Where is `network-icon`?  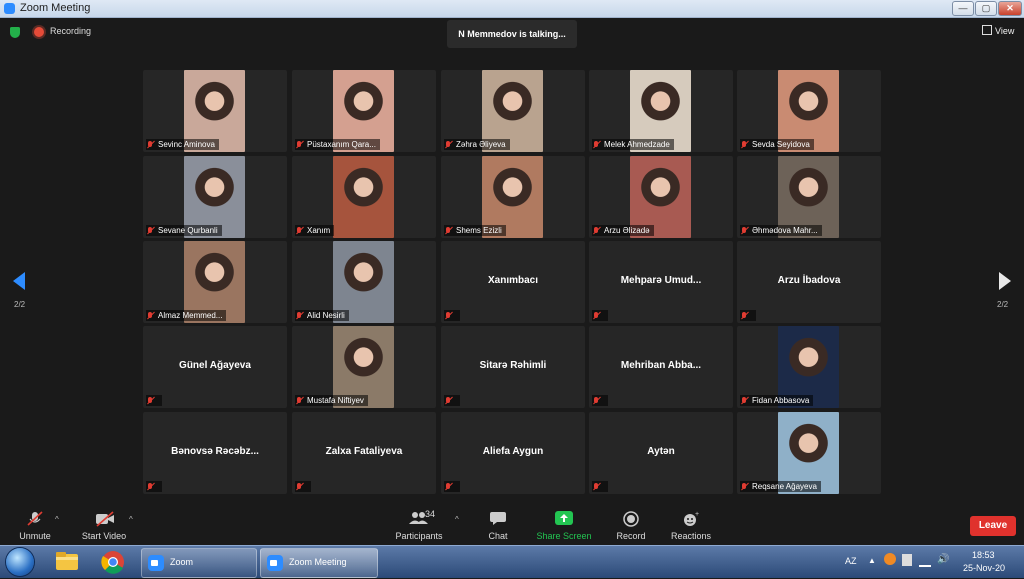
network-icon is located at coordinates (925, 561).